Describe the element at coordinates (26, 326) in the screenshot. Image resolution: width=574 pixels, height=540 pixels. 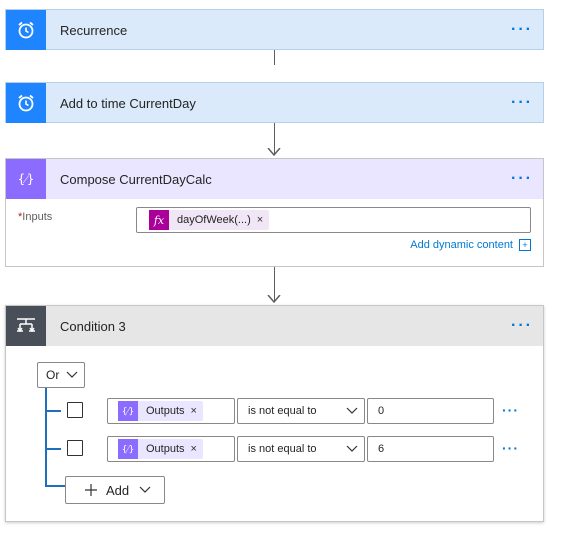
I see `condition-icon` at that location.